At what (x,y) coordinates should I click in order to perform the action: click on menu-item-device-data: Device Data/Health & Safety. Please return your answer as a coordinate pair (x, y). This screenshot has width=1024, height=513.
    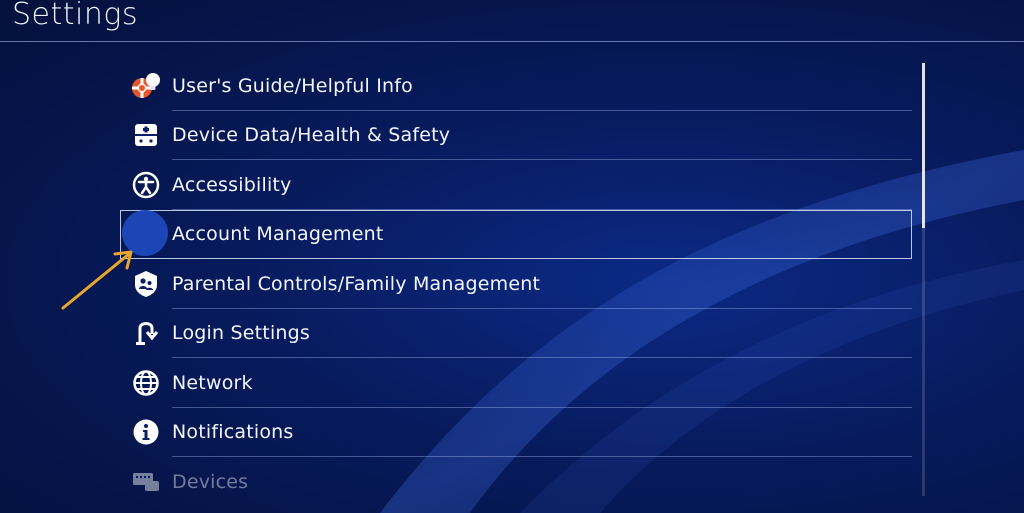
    Looking at the image, I should click on (516, 135).